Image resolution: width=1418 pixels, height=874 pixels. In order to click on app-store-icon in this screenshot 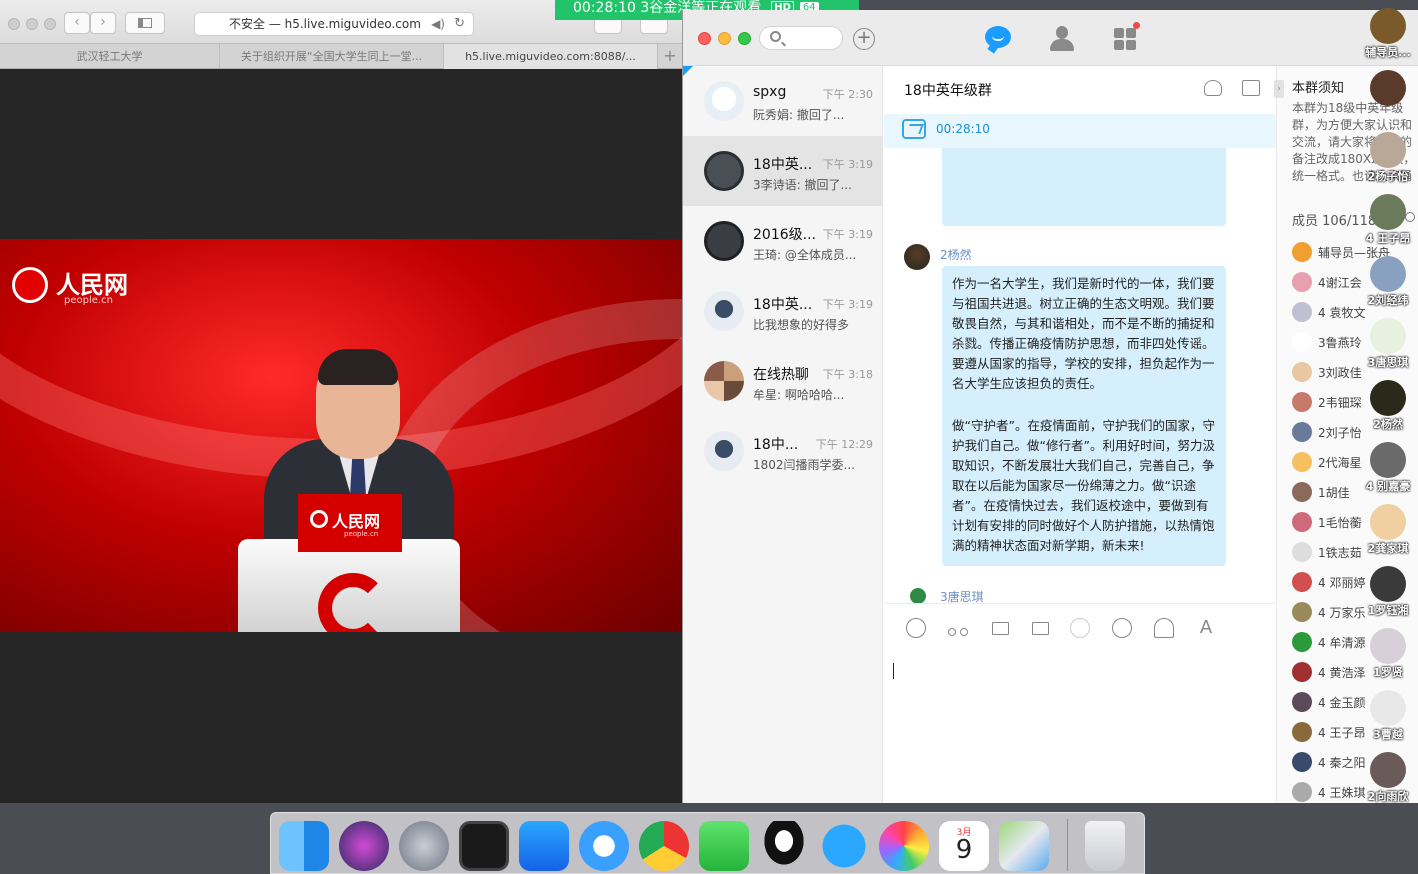, I will do `click(544, 846)`.